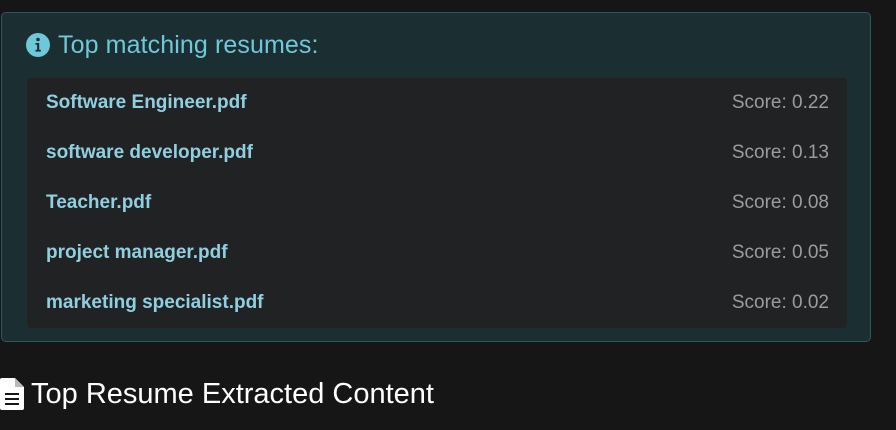 The height and width of the screenshot is (430, 896). Describe the element at coordinates (98, 203) in the screenshot. I see `resume-link: Teacher.pdf` at that location.